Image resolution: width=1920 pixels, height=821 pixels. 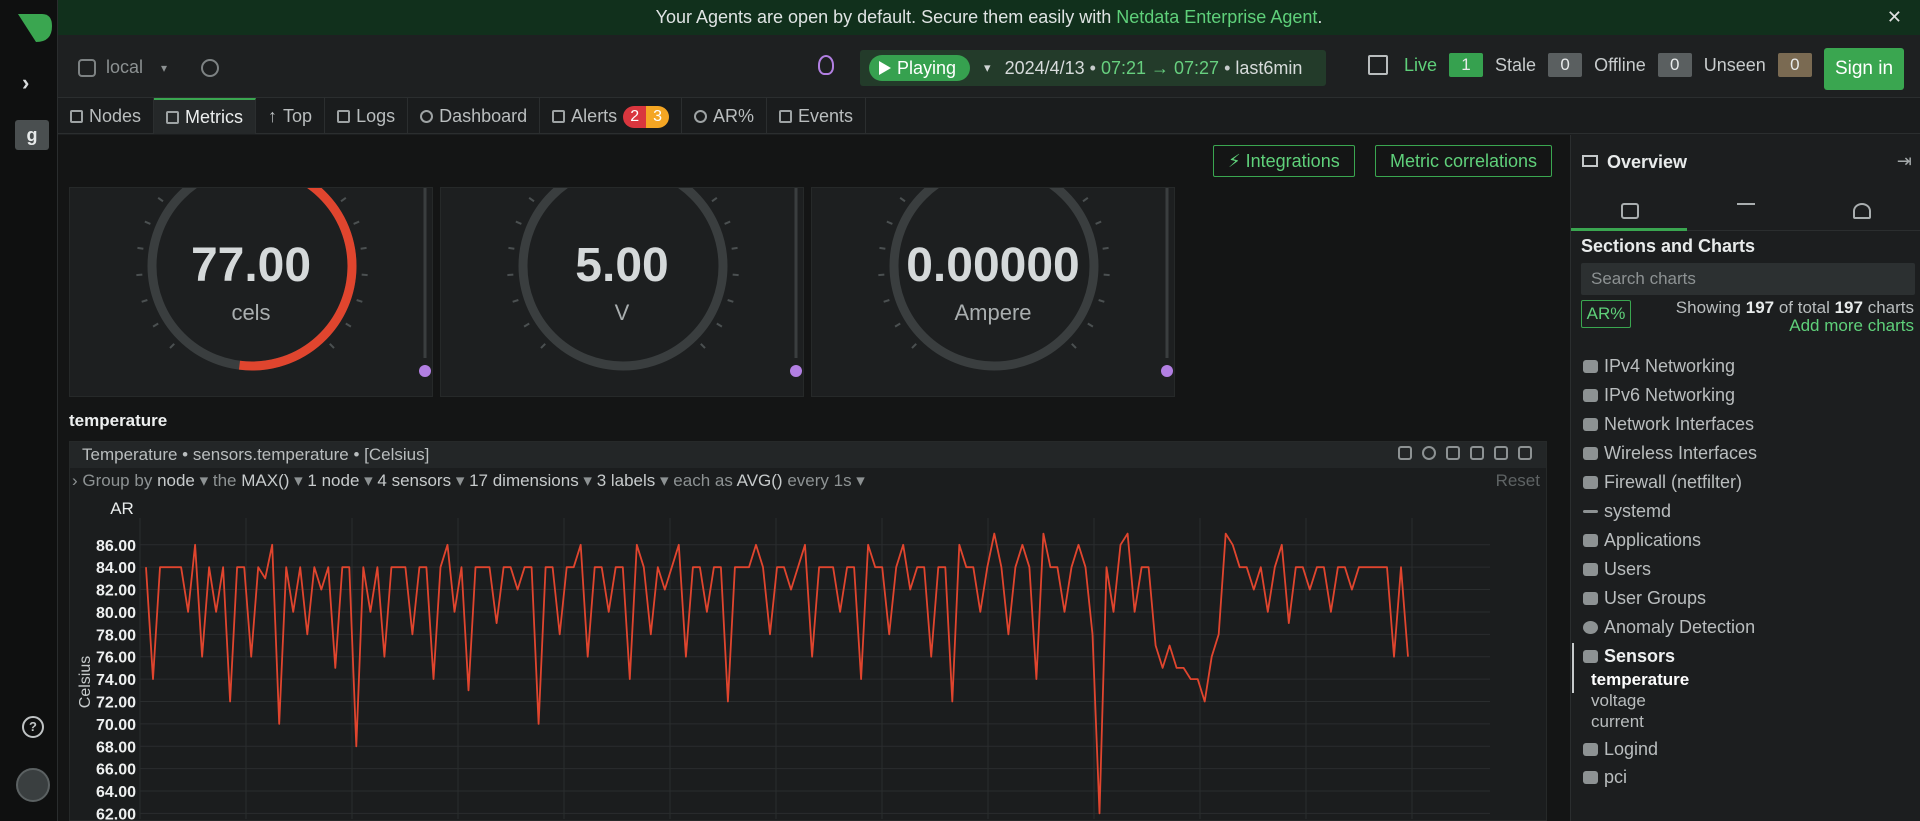 What do you see at coordinates (920, 68) in the screenshot?
I see `play-button: Playing` at bounding box center [920, 68].